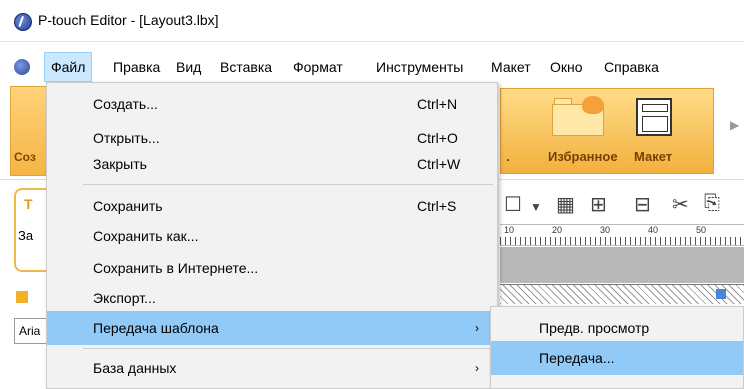 The width and height of the screenshot is (744, 389). Describe the element at coordinates (605, 230) in the screenshot. I see `ruler-tick-label: 30` at that location.